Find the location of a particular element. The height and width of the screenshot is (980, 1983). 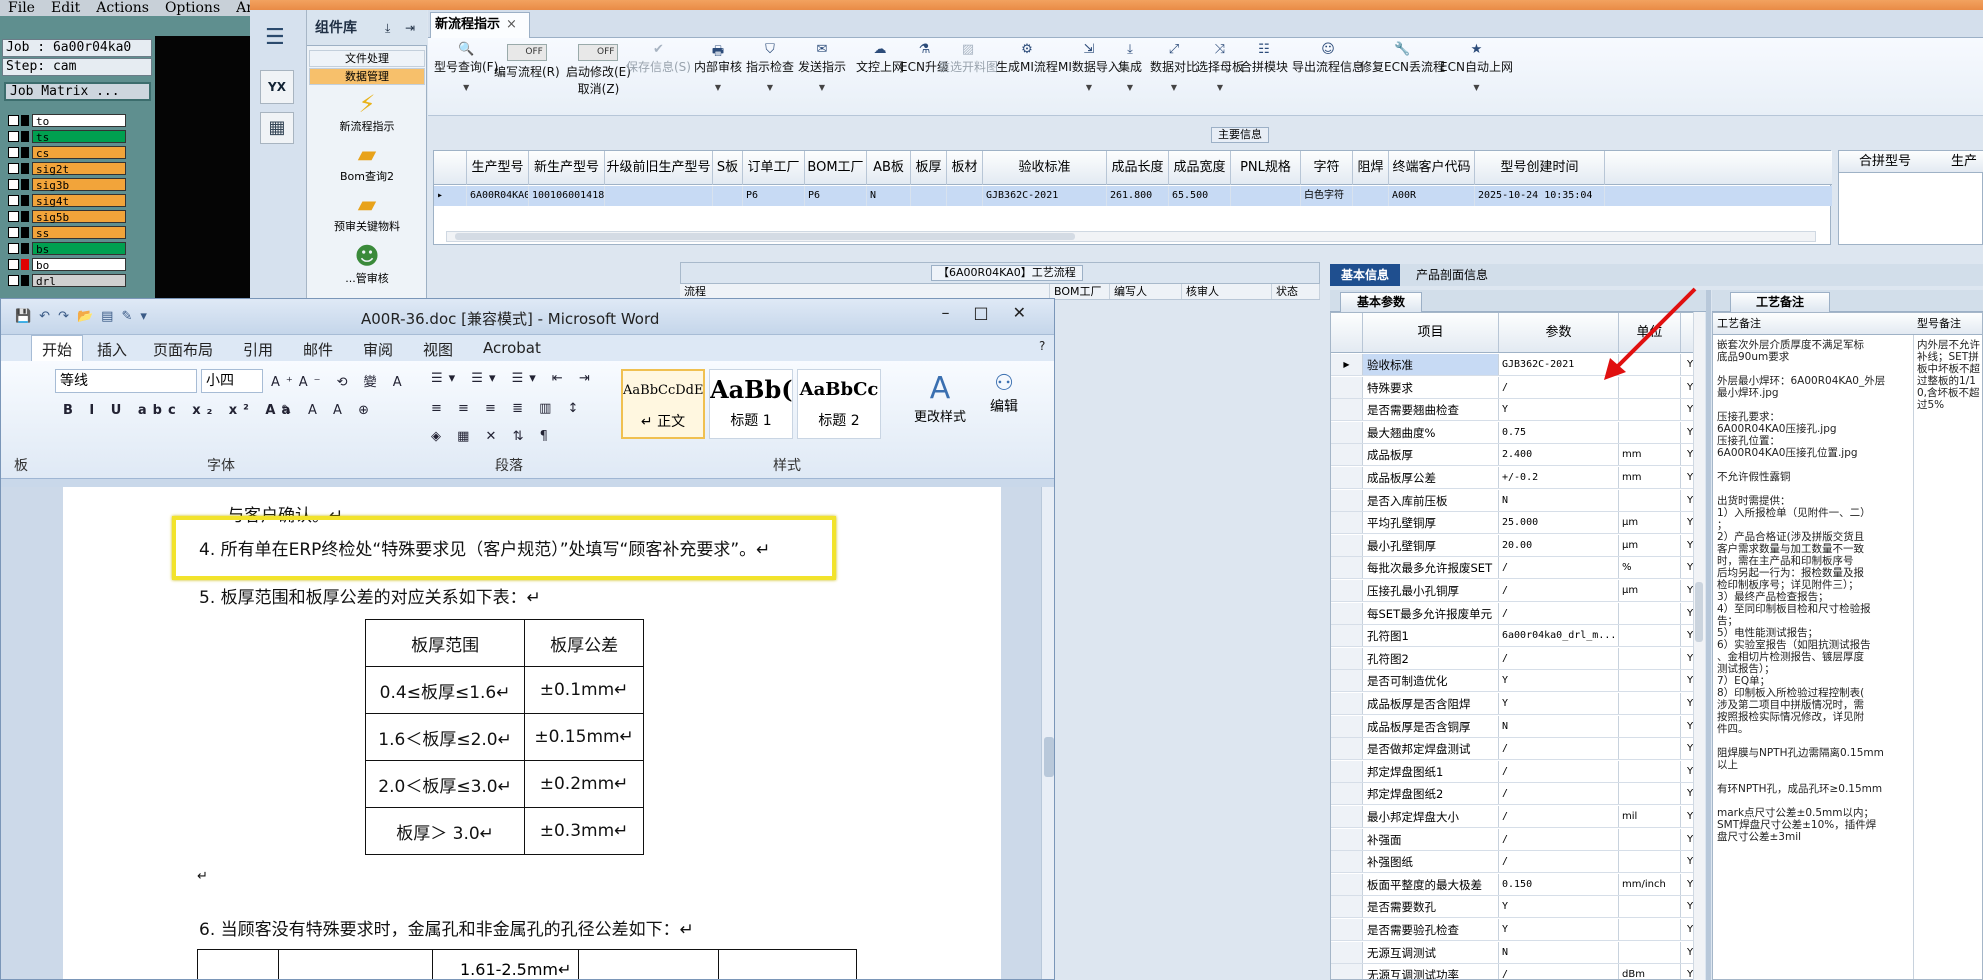

ribbon-button-12: ⇲ MI数据导入 ▼ is located at coordinates (1089, 67).